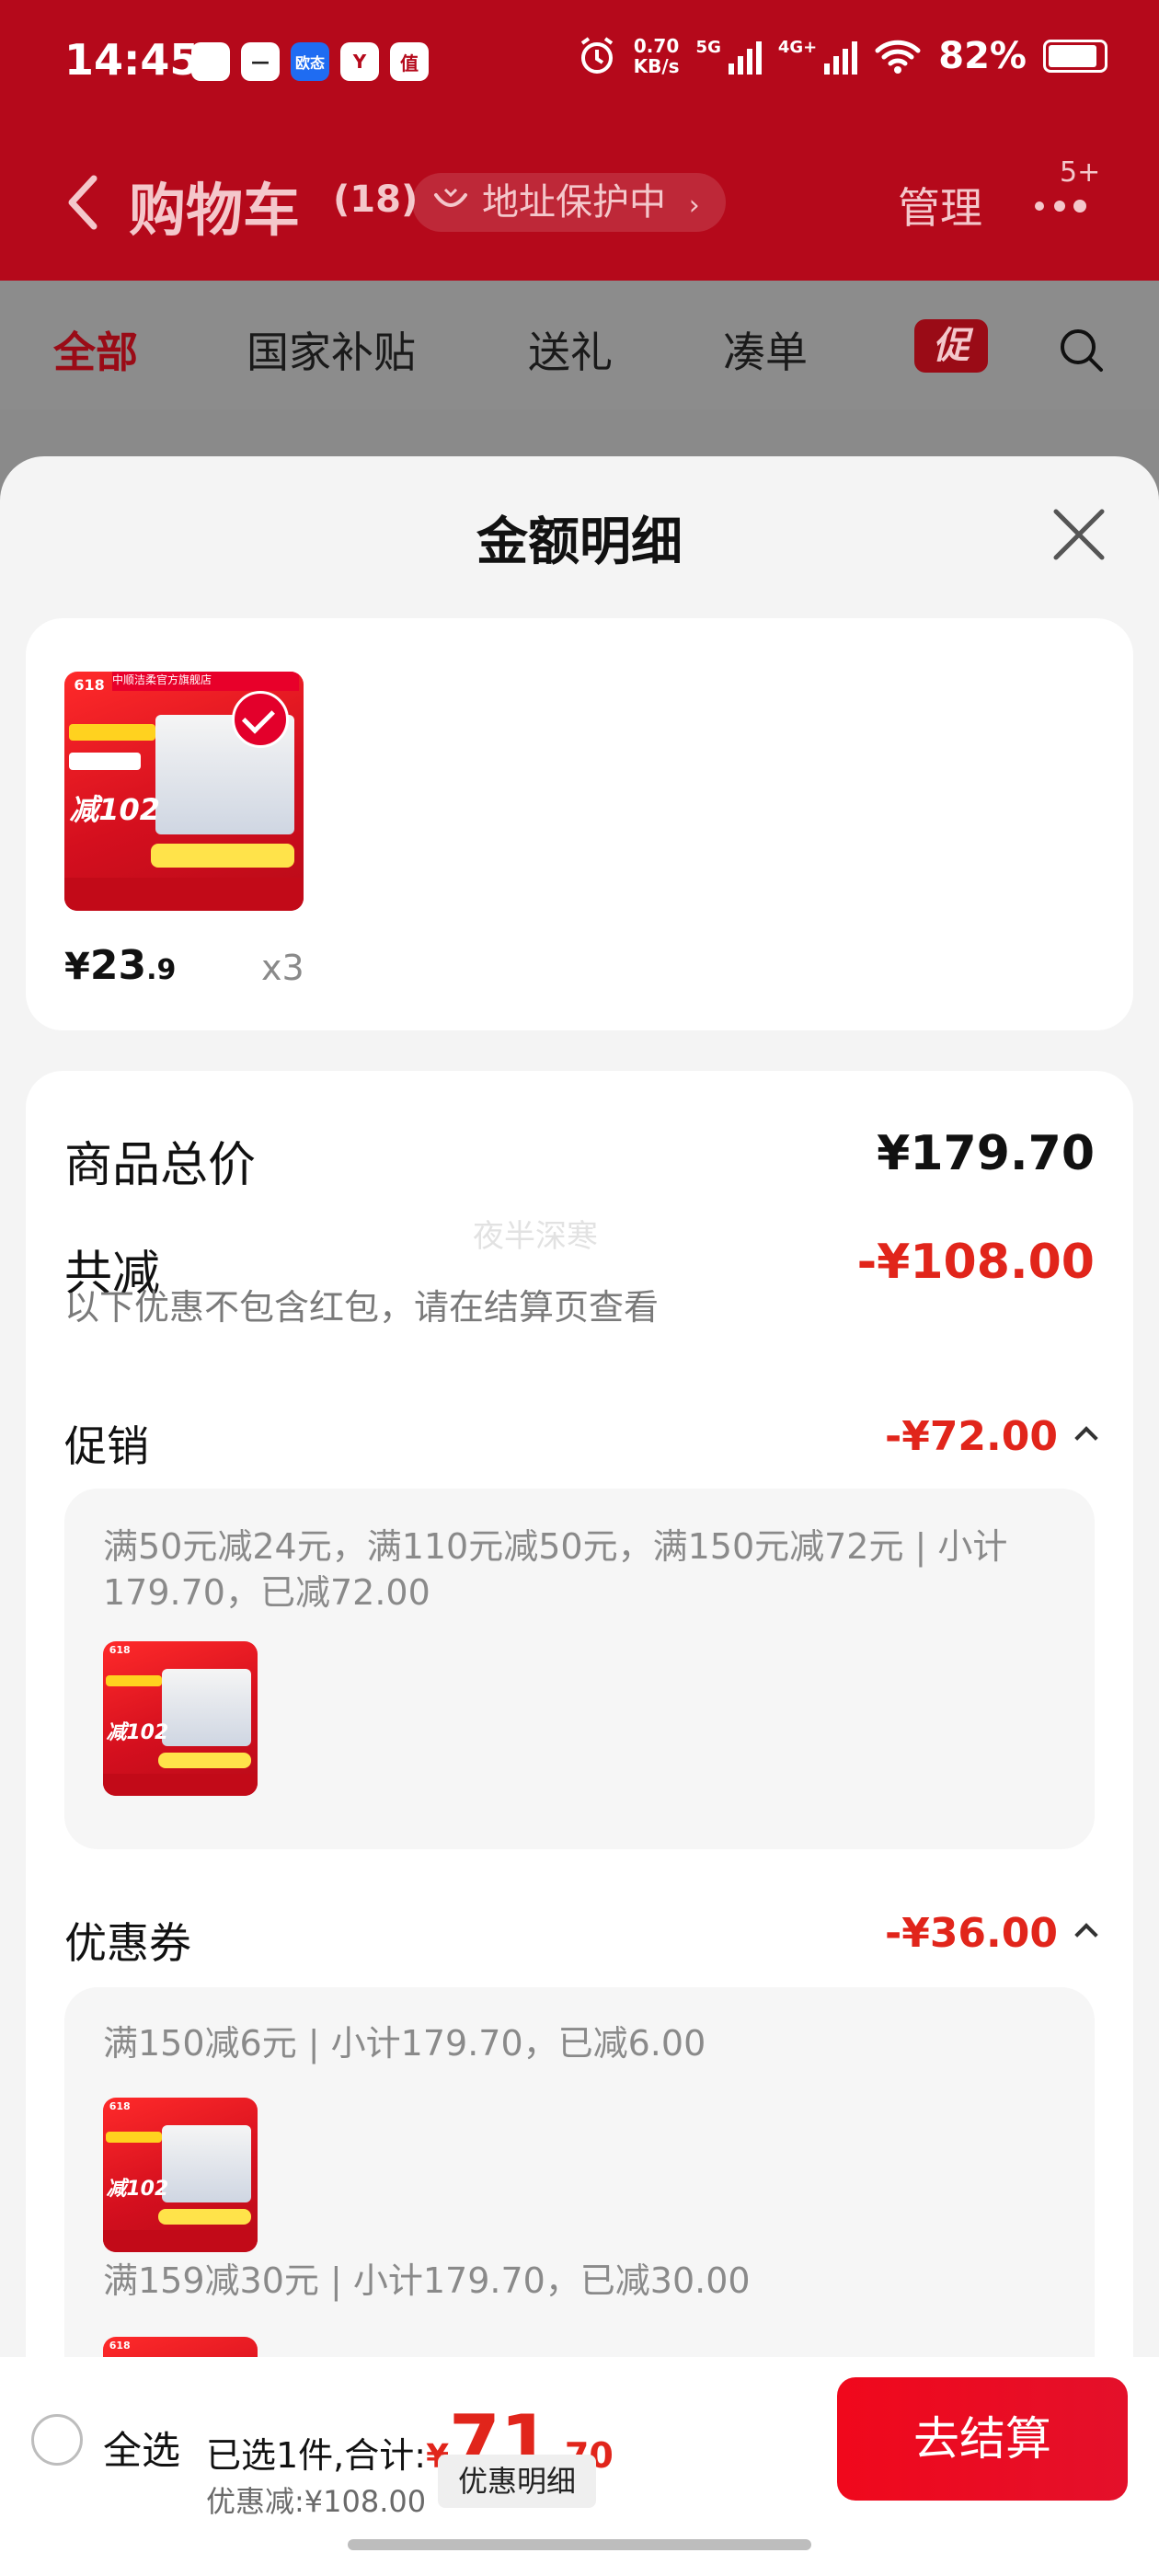  Describe the element at coordinates (120, 965) in the screenshot. I see `item-price: ¥23.9` at that location.